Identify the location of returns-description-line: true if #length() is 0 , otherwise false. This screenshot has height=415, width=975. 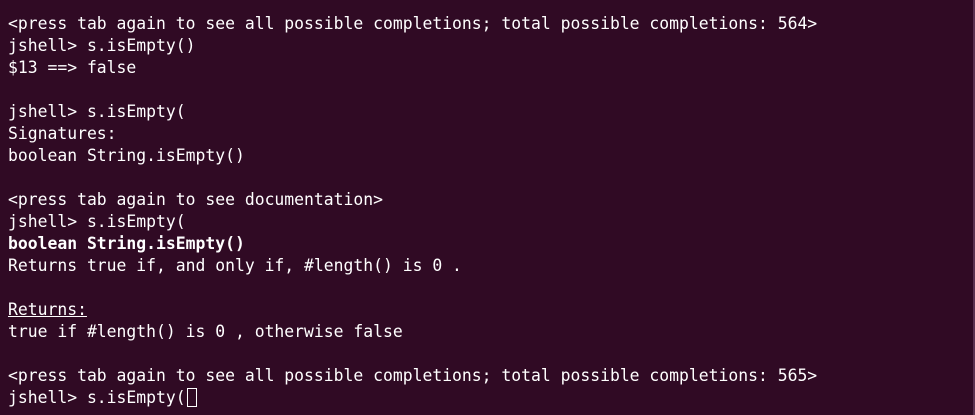
(205, 331).